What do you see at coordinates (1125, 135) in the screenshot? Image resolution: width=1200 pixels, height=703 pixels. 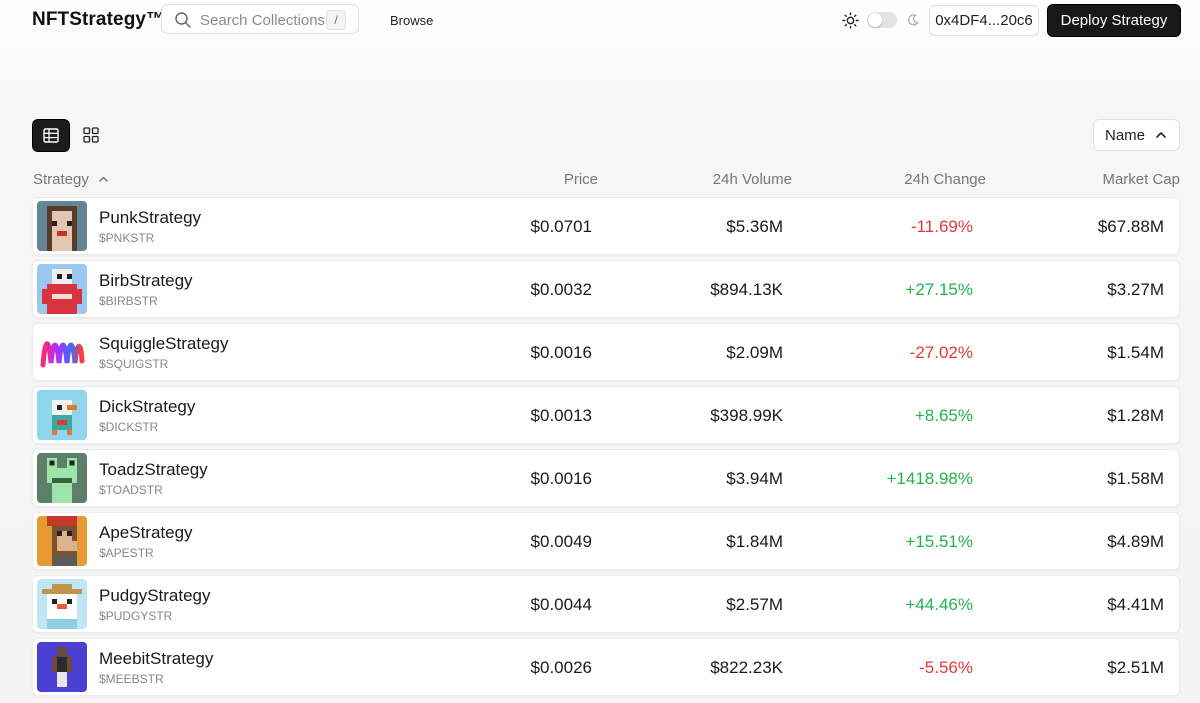 I see `sort-dropdown-label: Name` at bounding box center [1125, 135].